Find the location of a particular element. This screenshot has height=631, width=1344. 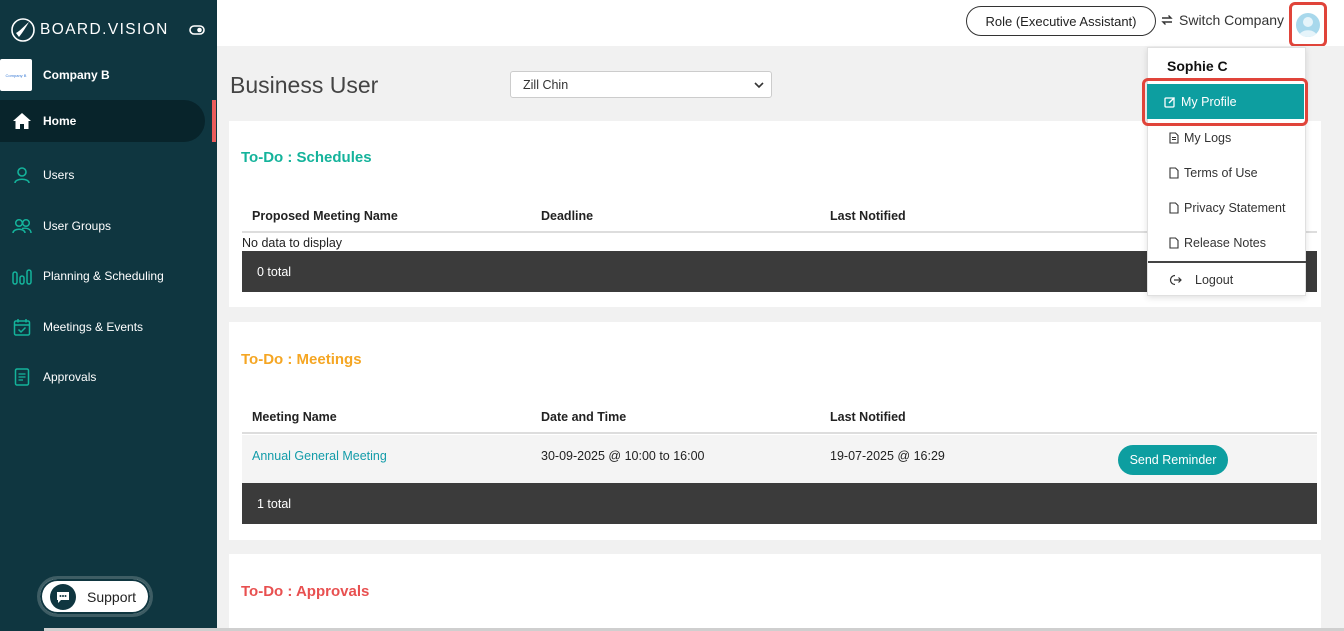

send-reminder-button: Send Reminder is located at coordinates (1173, 460).